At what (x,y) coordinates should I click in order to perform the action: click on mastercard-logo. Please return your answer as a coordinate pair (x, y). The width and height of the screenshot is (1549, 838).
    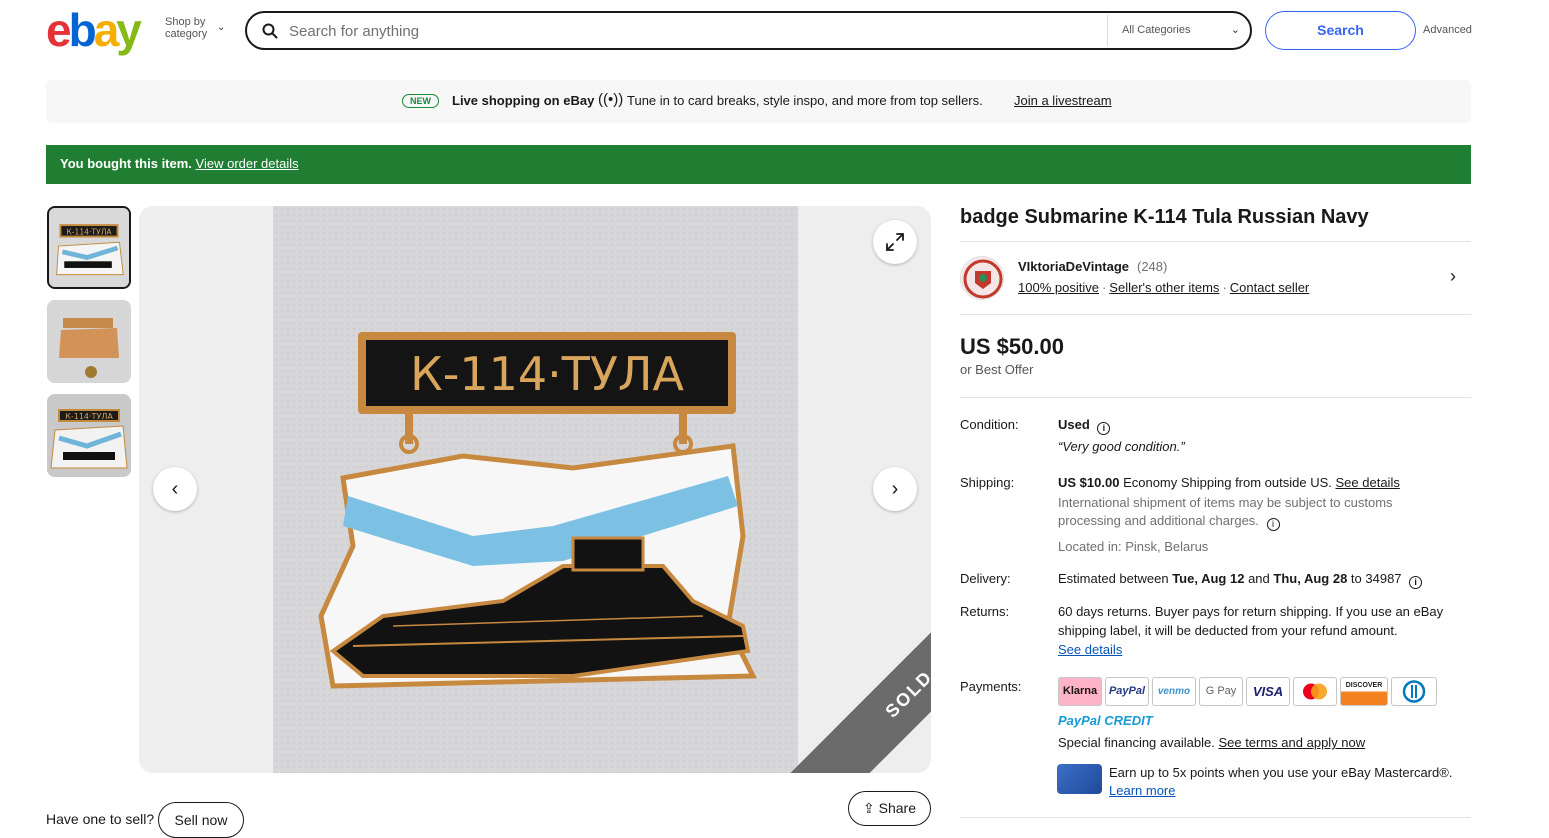
    Looking at the image, I should click on (1315, 691).